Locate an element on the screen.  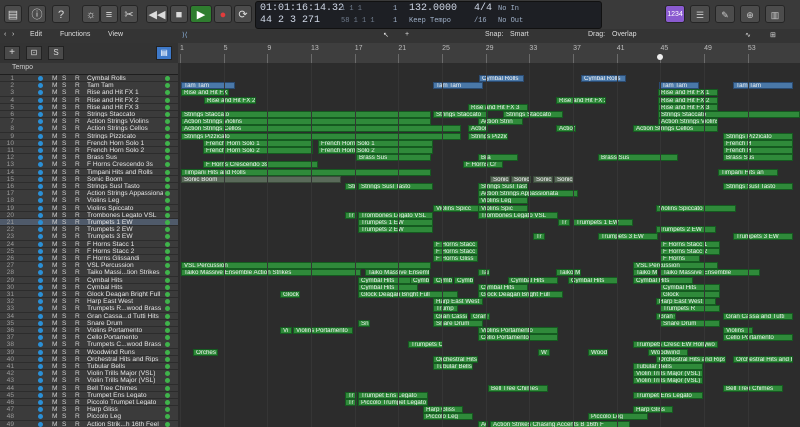
pencil-tool-icon: + is located at coordinates (407, 34).